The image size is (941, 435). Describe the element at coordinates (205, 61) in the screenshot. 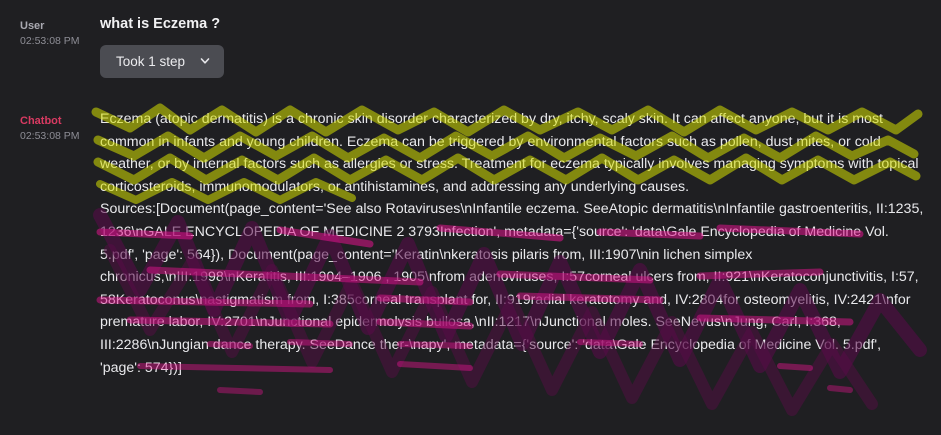

I see `chevron-down-icon` at that location.